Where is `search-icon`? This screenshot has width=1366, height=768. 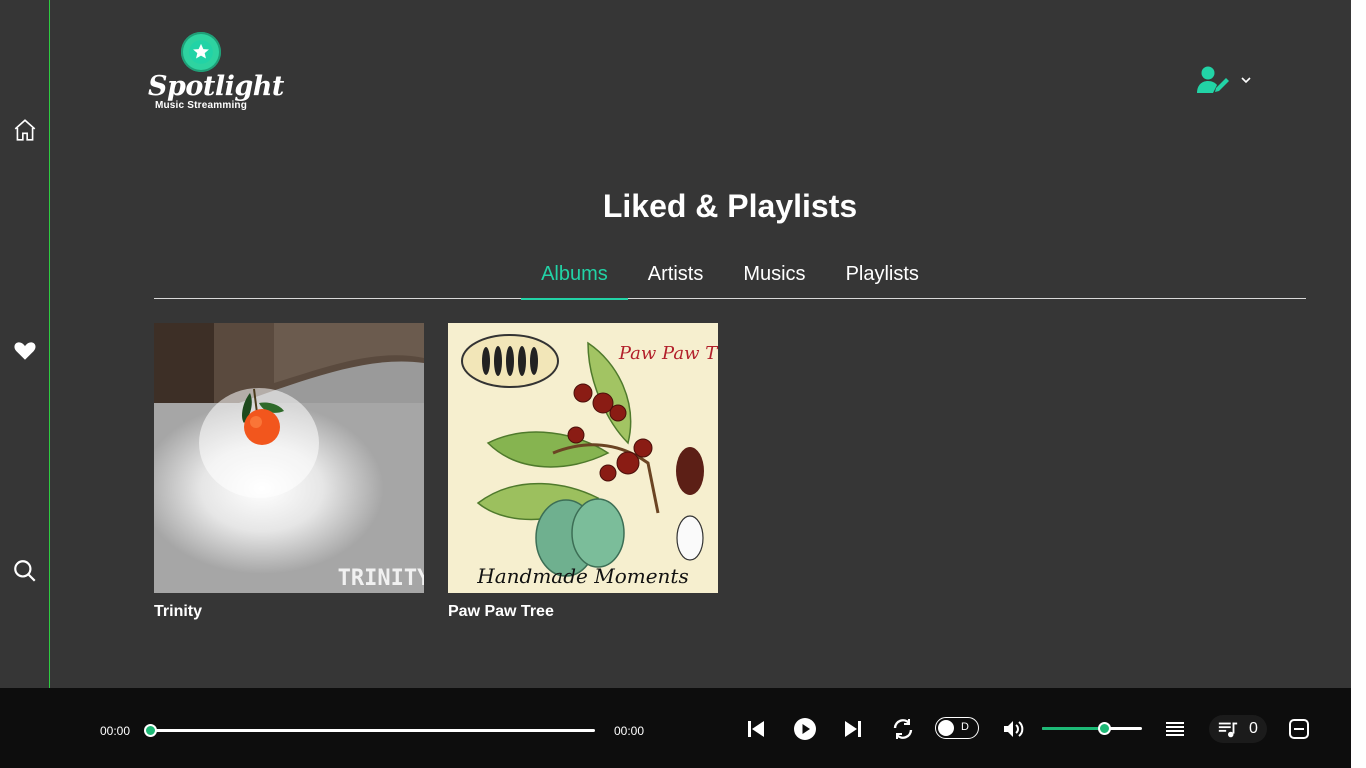
search-icon is located at coordinates (25, 571).